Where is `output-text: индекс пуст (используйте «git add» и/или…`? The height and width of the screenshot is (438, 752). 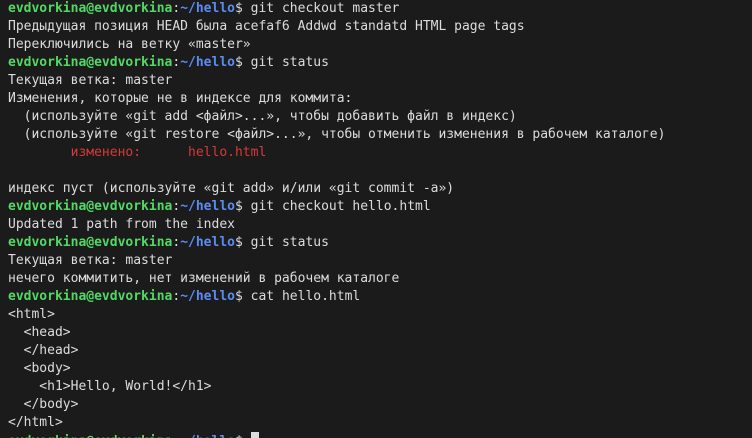 output-text: индекс пуст (используйте «git add» и/или… is located at coordinates (231, 188).